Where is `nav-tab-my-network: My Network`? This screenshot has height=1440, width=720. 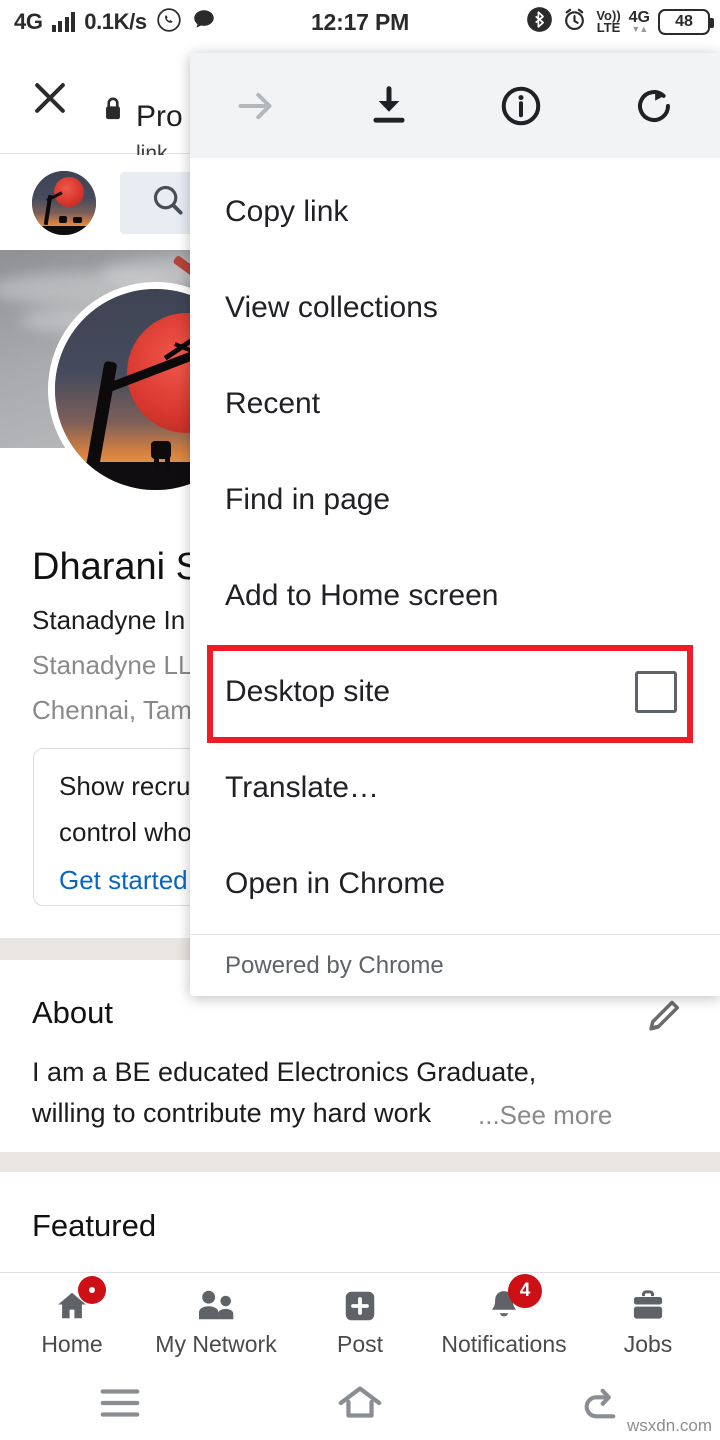 nav-tab-my-network: My Network is located at coordinates (216, 1321).